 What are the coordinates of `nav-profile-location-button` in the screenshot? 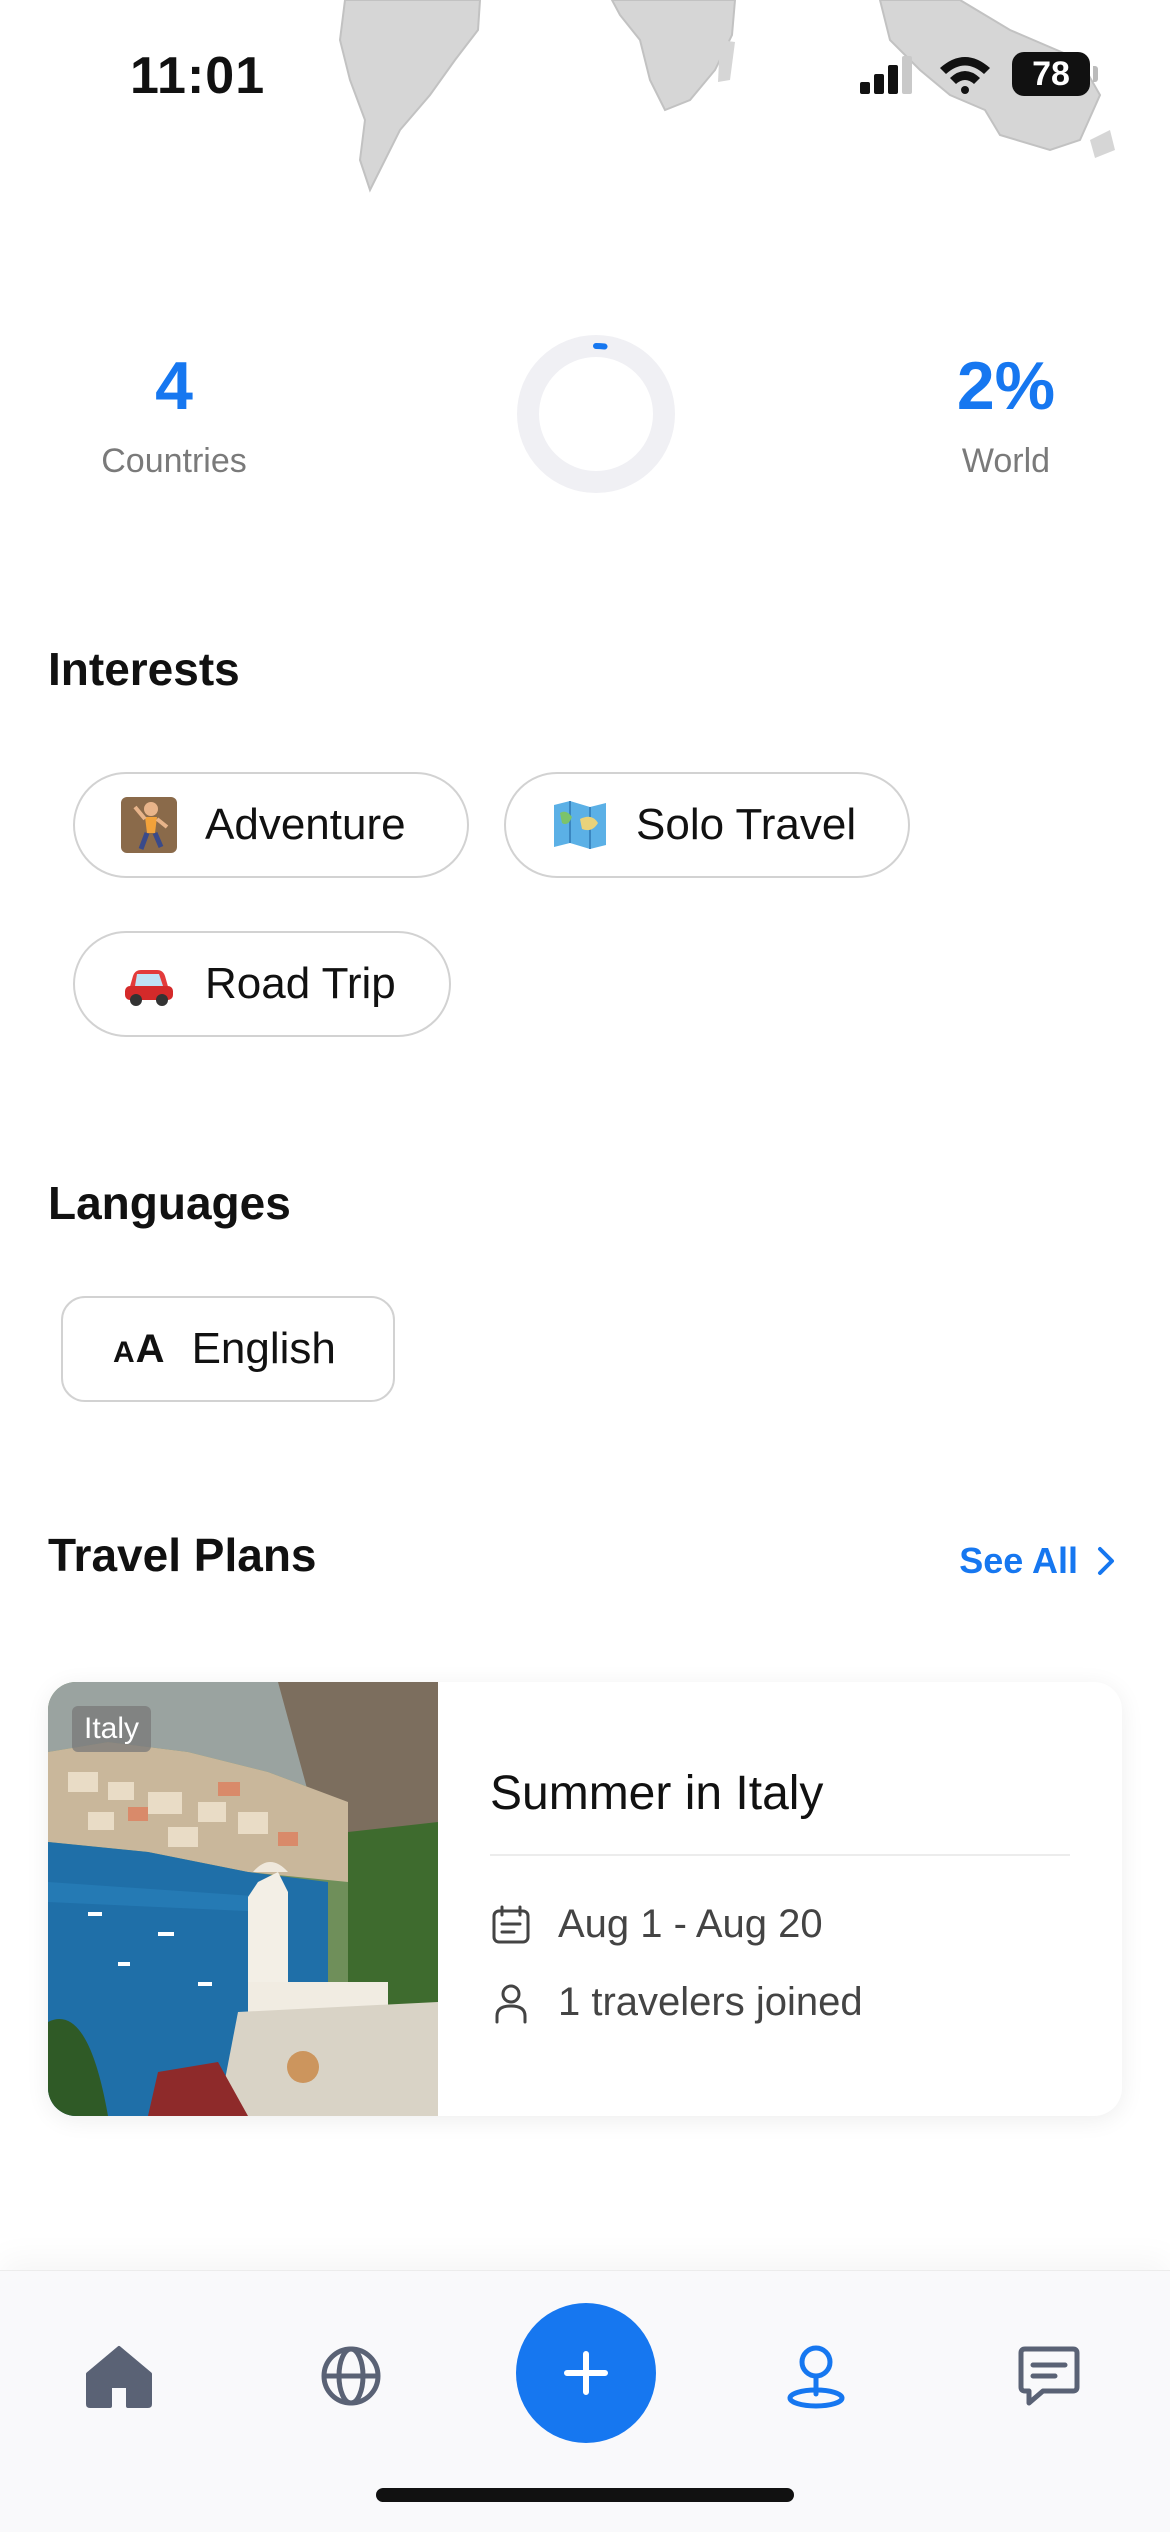 It's located at (816, 2376).